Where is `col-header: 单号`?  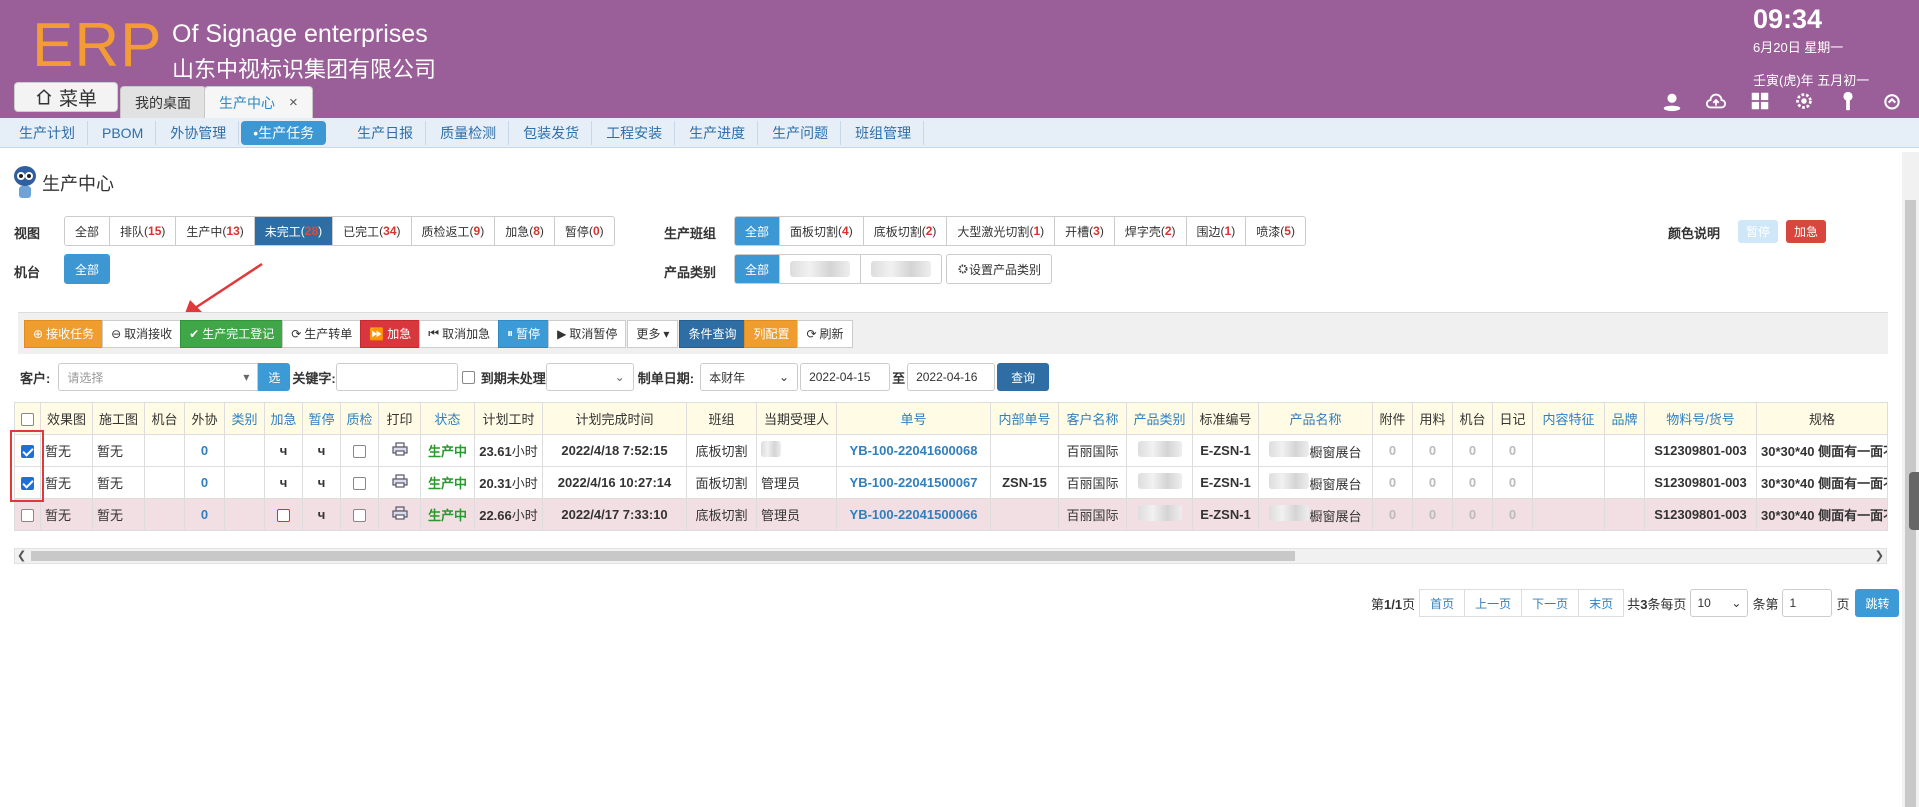 col-header: 单号 is located at coordinates (913, 418).